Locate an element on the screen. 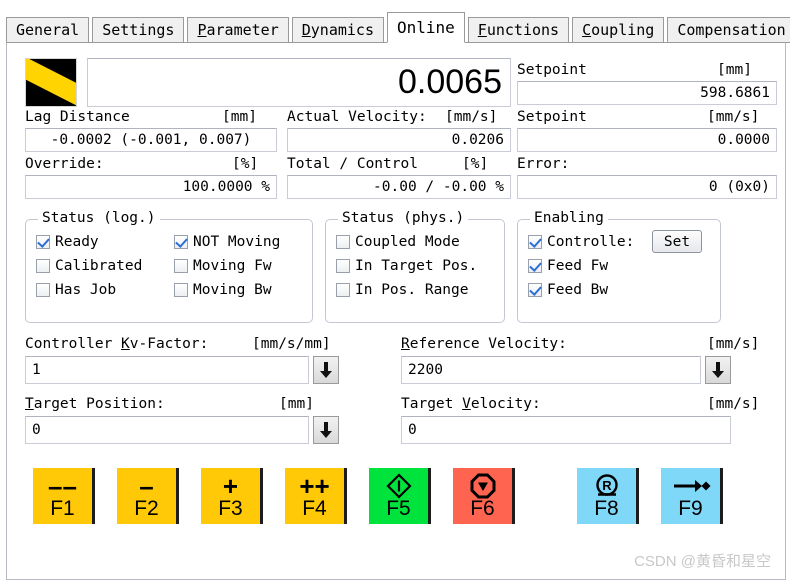 This screenshot has width=790, height=586. function-button-f1: –– F1 is located at coordinates (64, 496).